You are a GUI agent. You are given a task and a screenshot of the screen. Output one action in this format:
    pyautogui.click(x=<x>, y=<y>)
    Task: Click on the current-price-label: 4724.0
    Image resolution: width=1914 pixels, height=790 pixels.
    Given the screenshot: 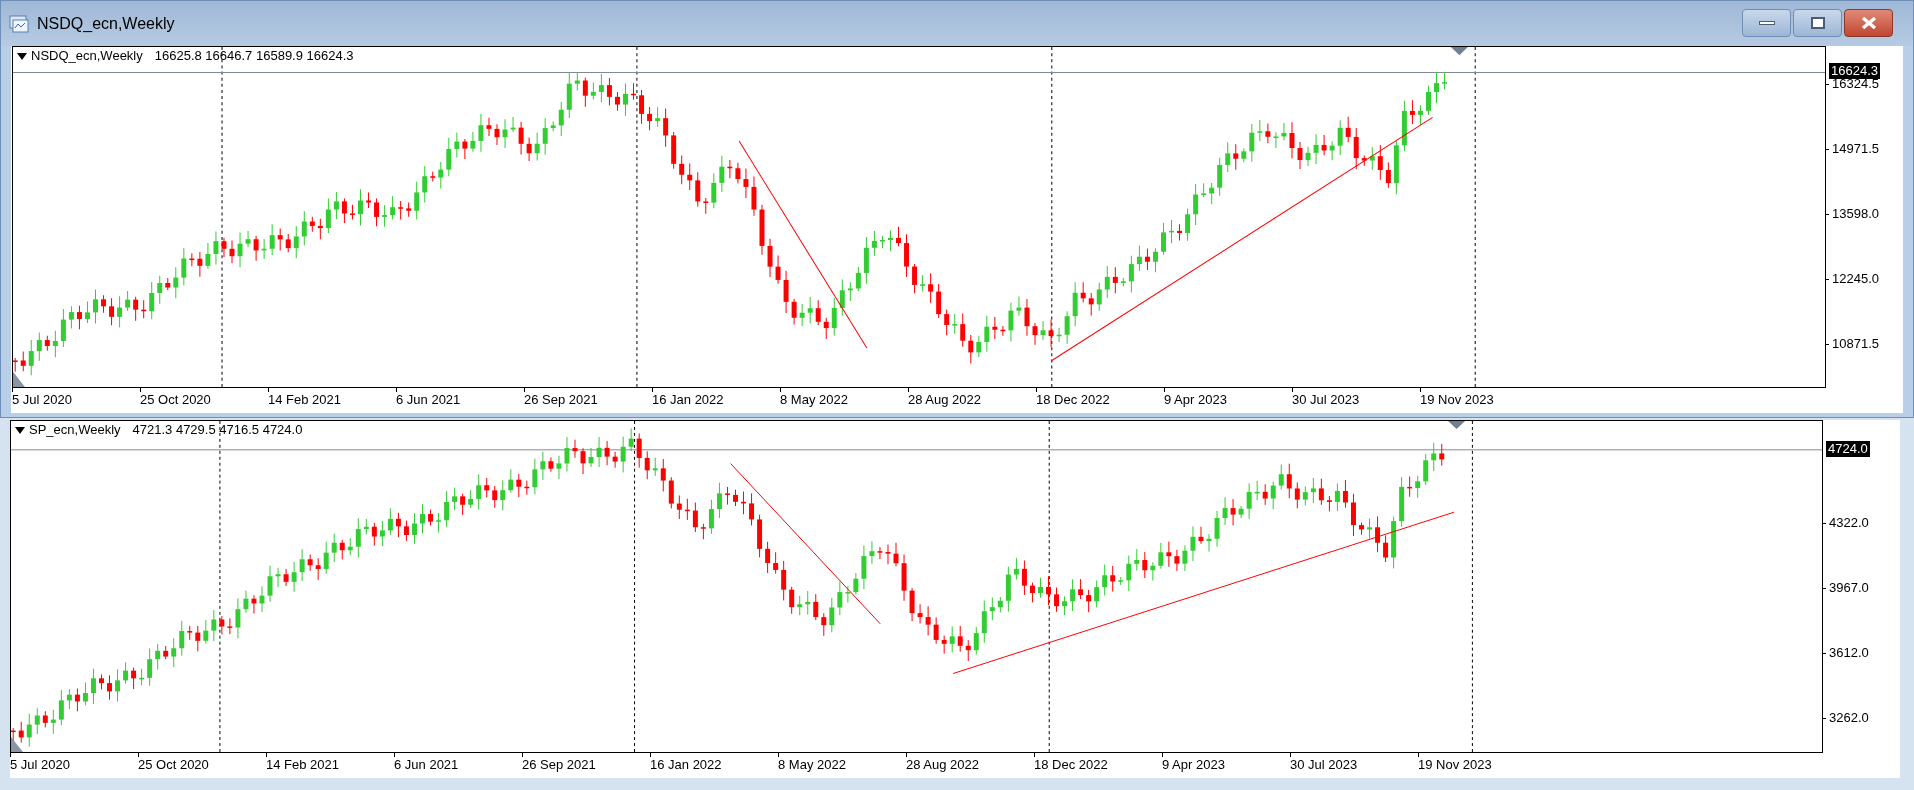 What is the action you would take?
    pyautogui.click(x=1848, y=449)
    